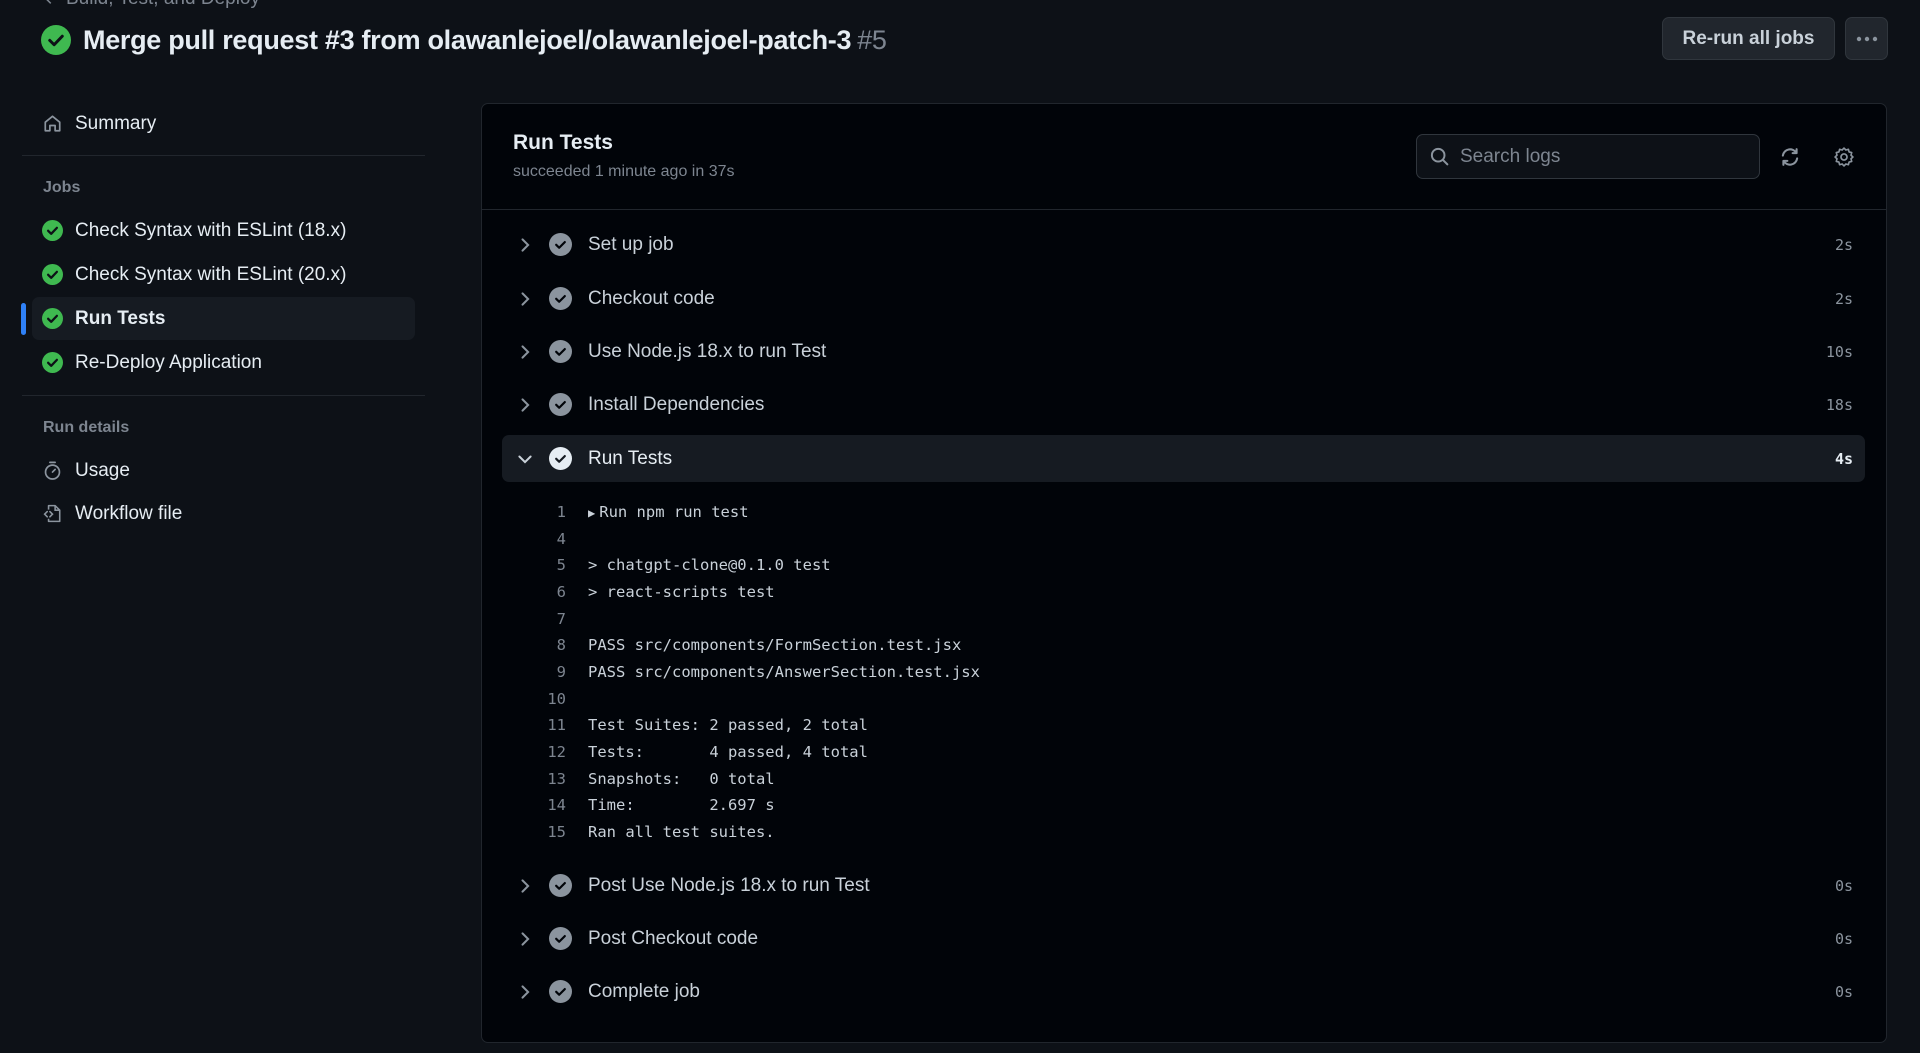 This screenshot has width=1920, height=1053. I want to click on sidebar-job-eslint-18: Check Syntax with ESLint (18.x), so click(223, 230).